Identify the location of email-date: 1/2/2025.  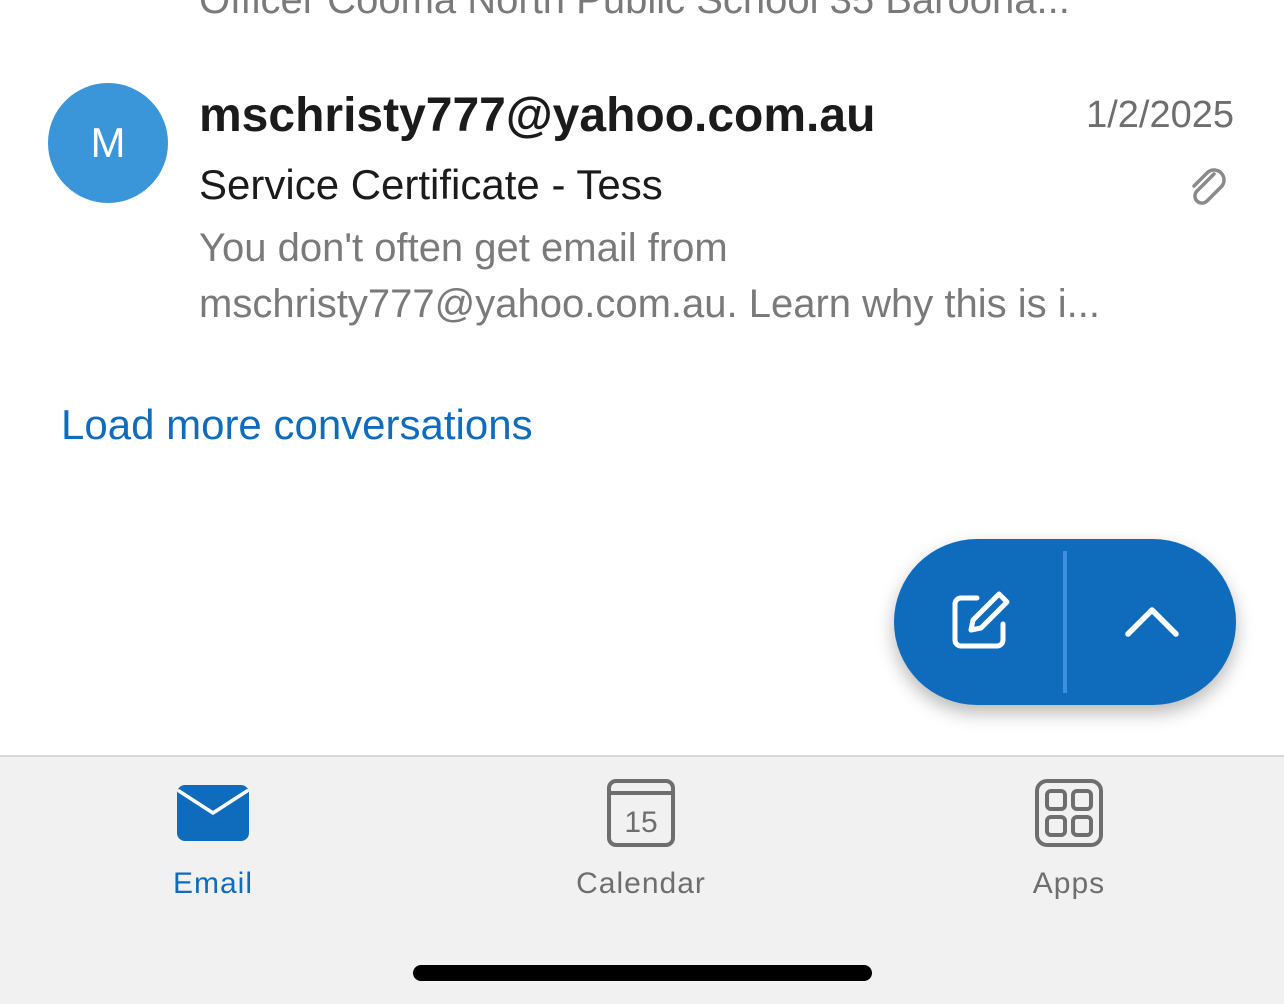
(1160, 115).